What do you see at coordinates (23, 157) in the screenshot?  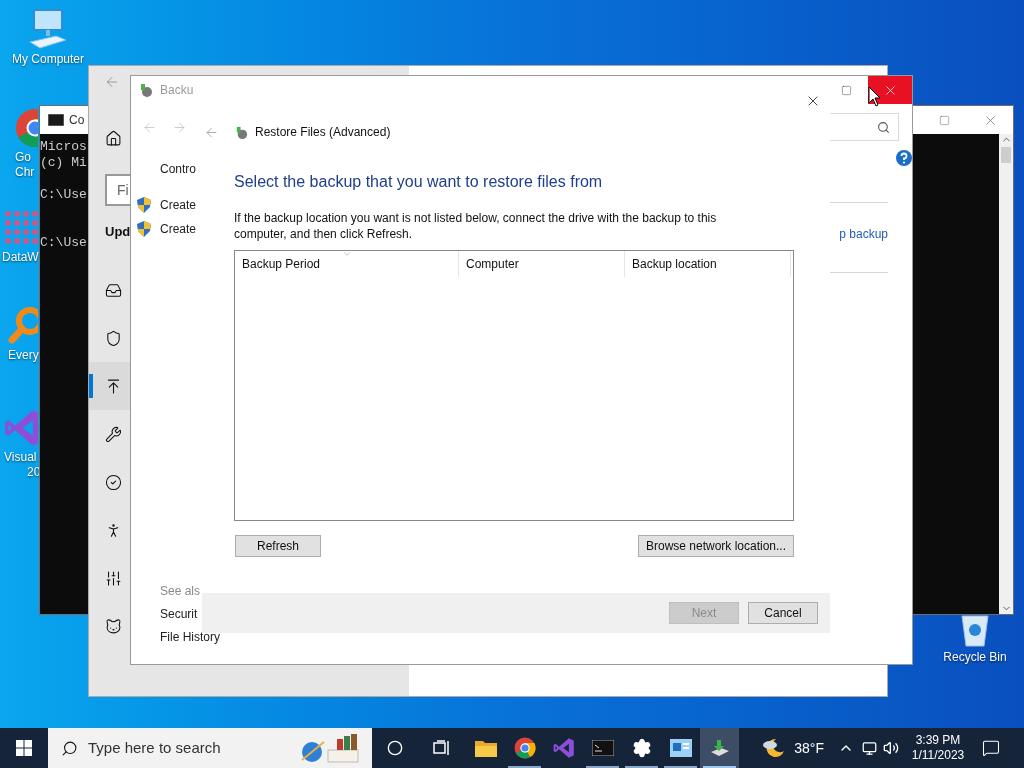 I see `desktop-icon-label: Go` at bounding box center [23, 157].